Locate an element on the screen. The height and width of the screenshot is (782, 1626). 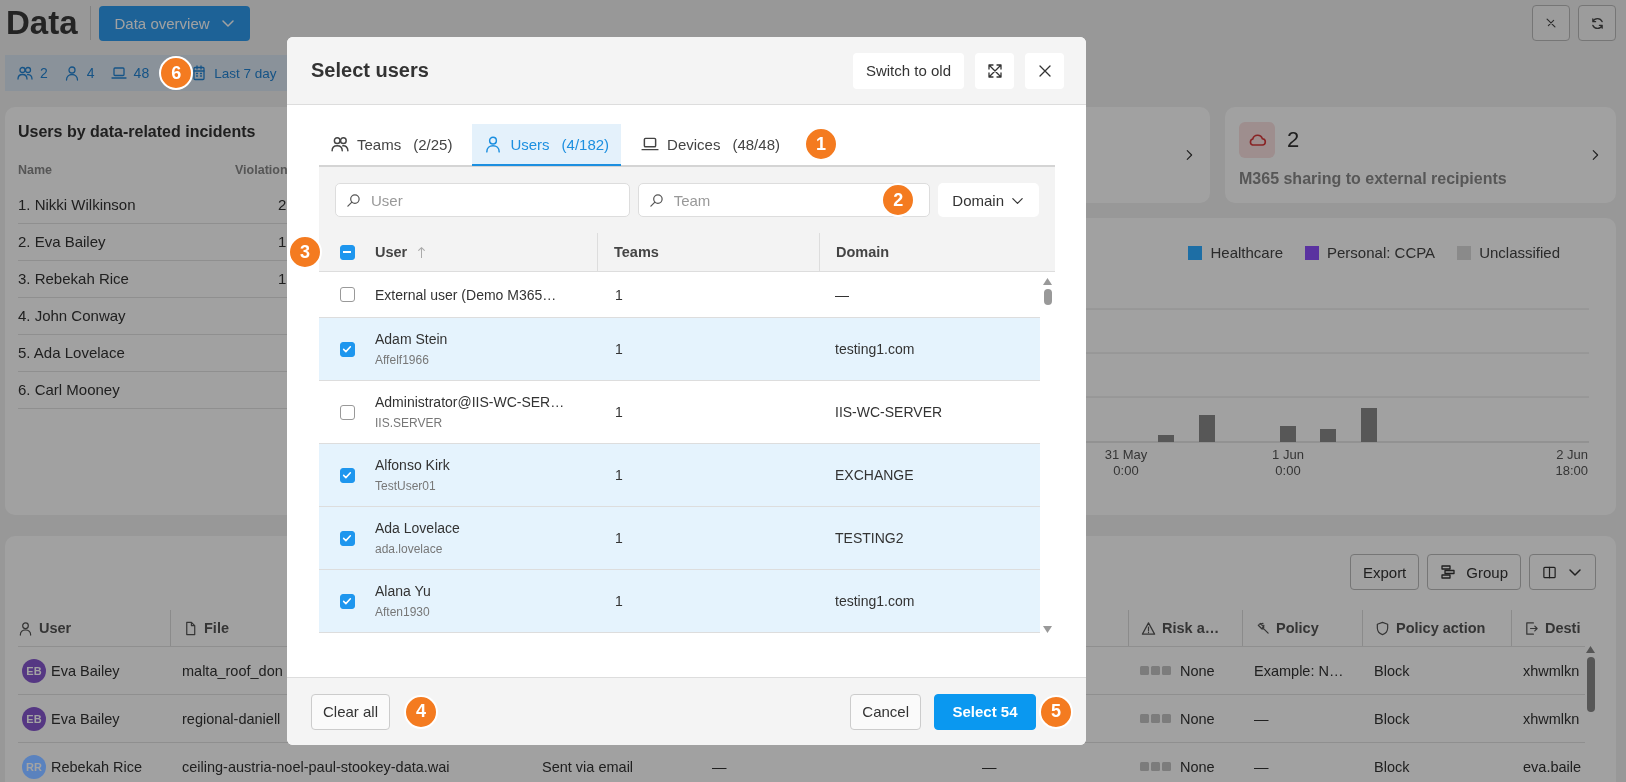
select-all-checkbox is located at coordinates (347, 252).